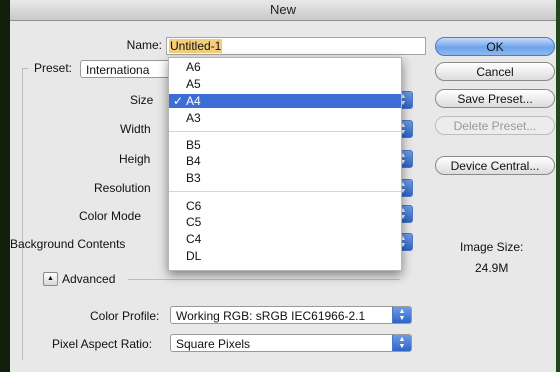 The width and height of the screenshot is (560, 372). What do you see at coordinates (285, 101) in the screenshot?
I see `menu-item-a4: ✓ A4` at bounding box center [285, 101].